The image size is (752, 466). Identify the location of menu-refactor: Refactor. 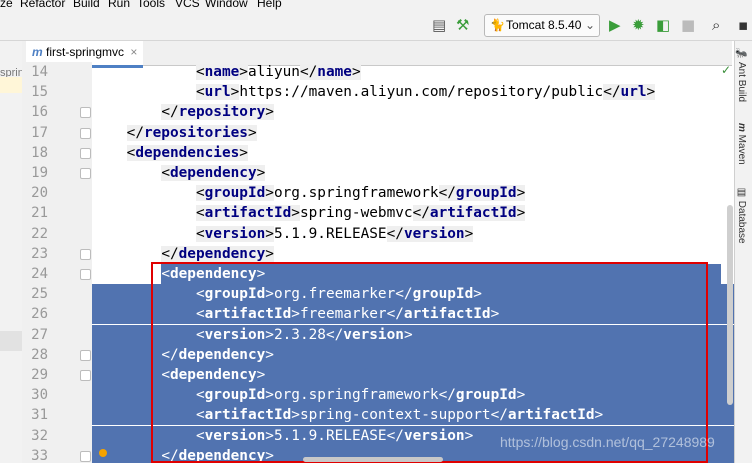
(42, 5).